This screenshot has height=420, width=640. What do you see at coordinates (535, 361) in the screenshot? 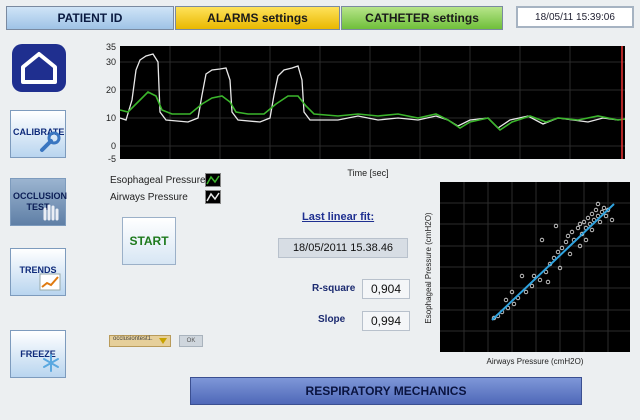
I see `scatter-x-label: Airways Pressure (cmH2O)` at bounding box center [535, 361].